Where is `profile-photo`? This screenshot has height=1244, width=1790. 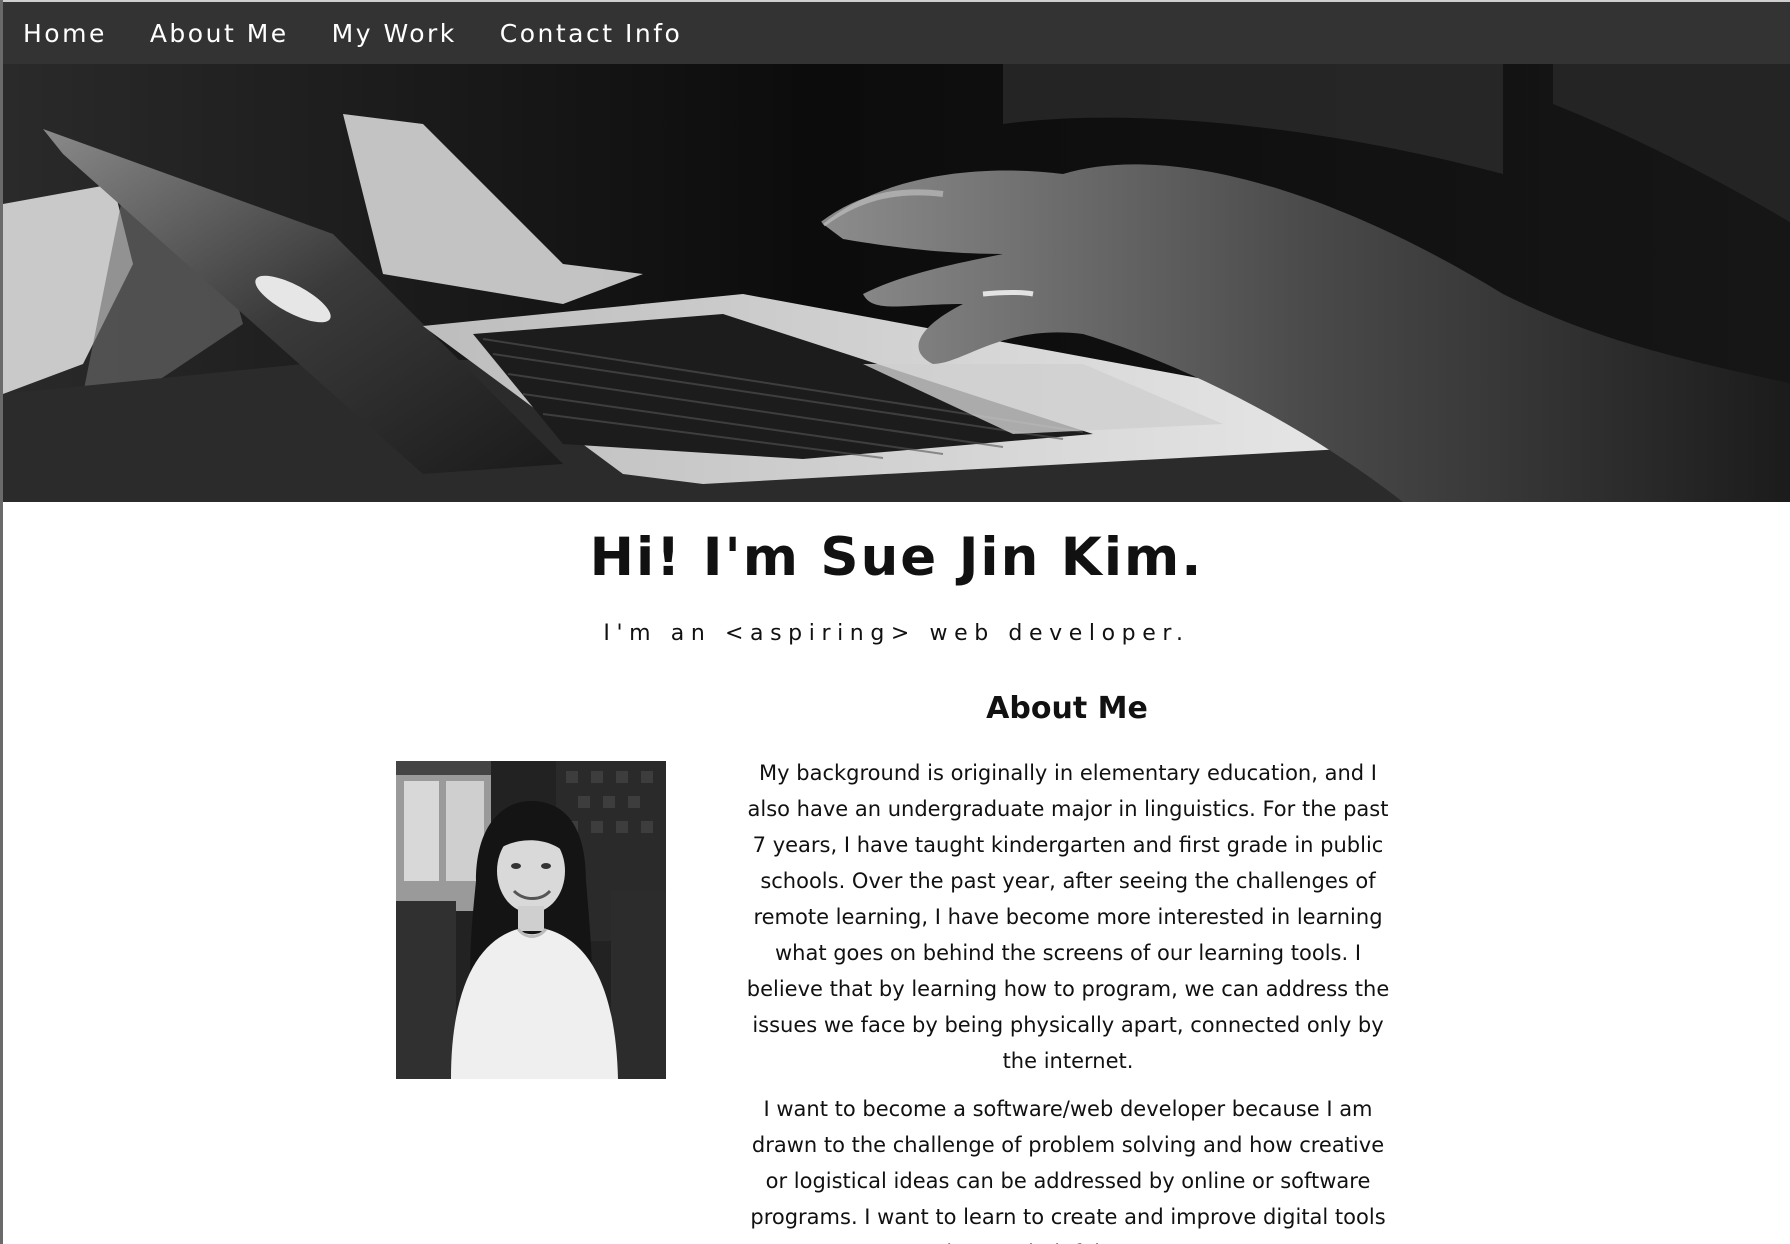
profile-photo is located at coordinates (531, 920).